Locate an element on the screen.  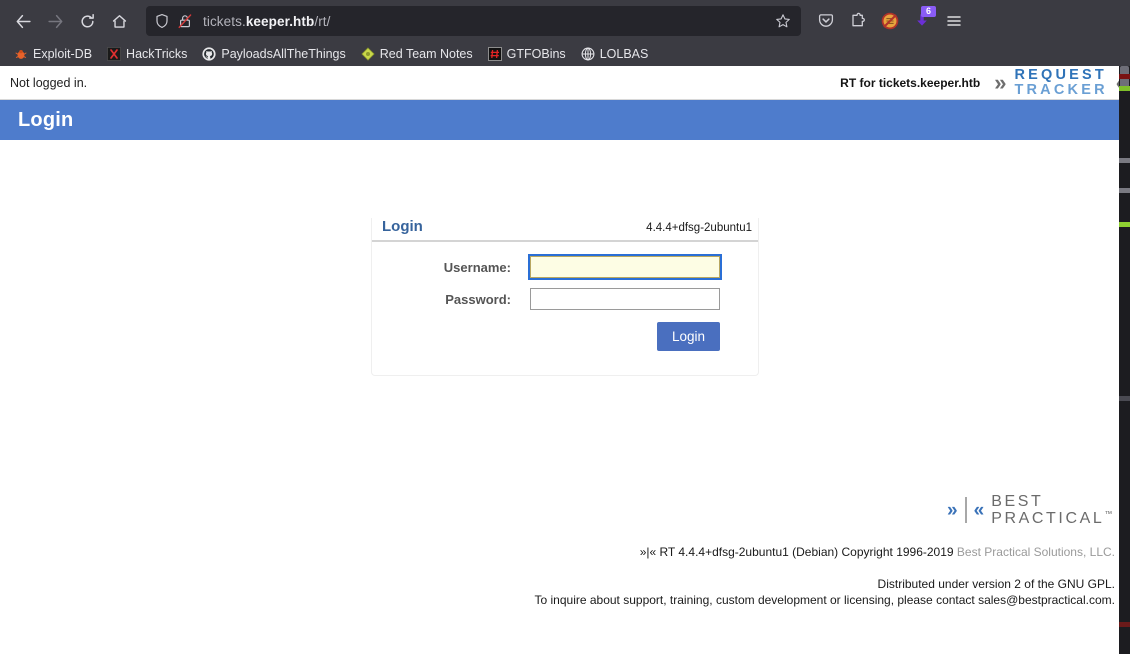
reload-icon is located at coordinates (87, 20).